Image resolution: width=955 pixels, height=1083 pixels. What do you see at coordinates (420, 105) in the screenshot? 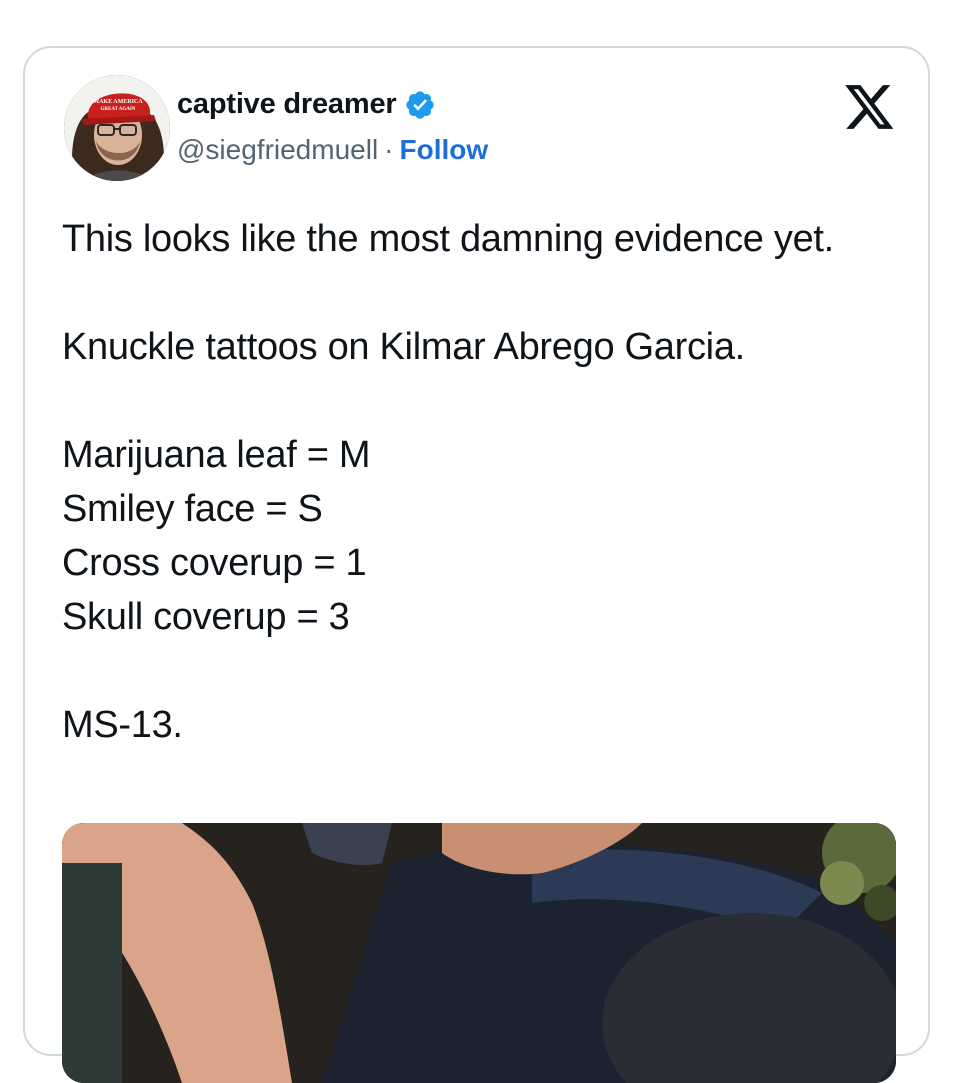
I see `verified-badge-icon` at bounding box center [420, 105].